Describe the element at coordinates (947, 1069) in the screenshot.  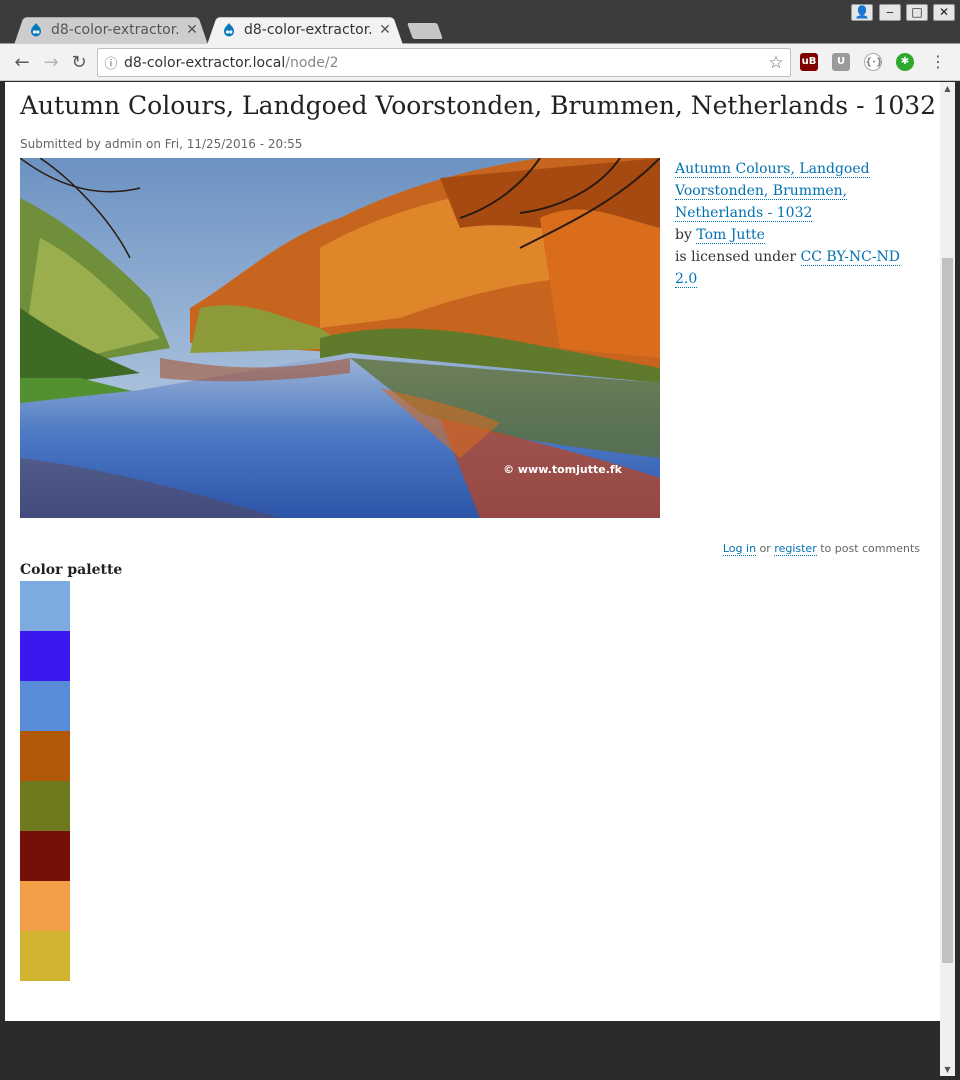
I see `scroll-down-icon: ▼` at that location.